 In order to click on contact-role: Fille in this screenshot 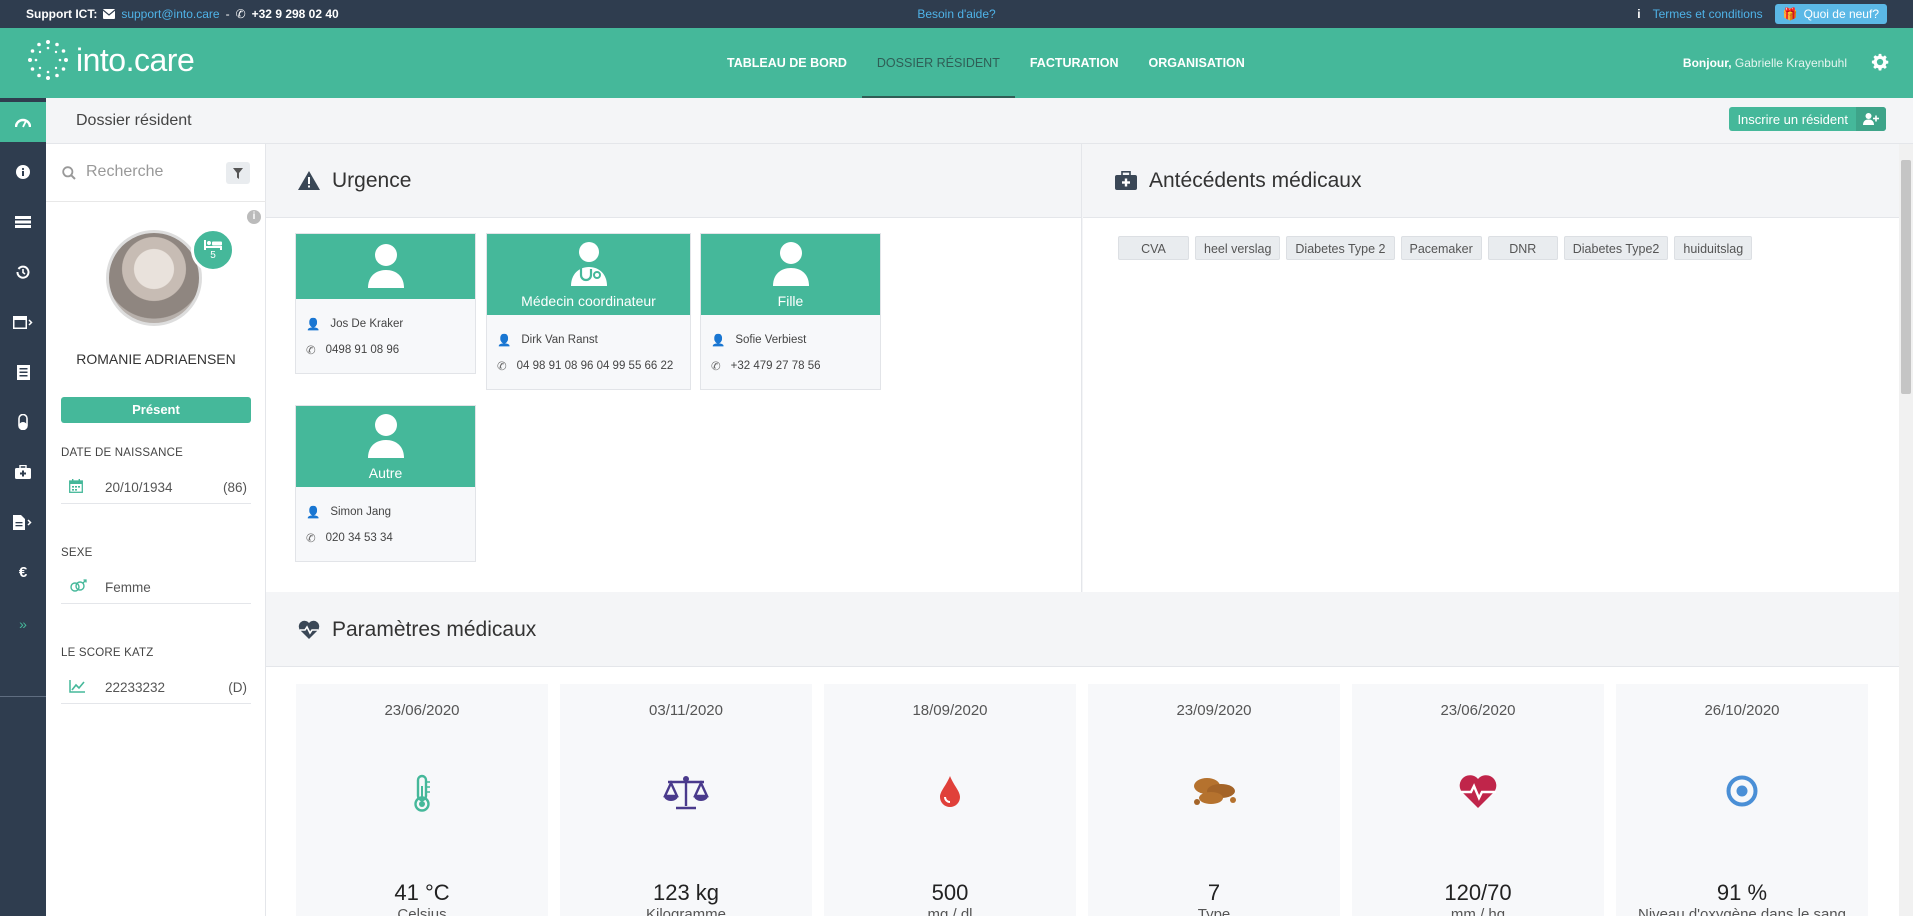, I will do `click(790, 301)`.